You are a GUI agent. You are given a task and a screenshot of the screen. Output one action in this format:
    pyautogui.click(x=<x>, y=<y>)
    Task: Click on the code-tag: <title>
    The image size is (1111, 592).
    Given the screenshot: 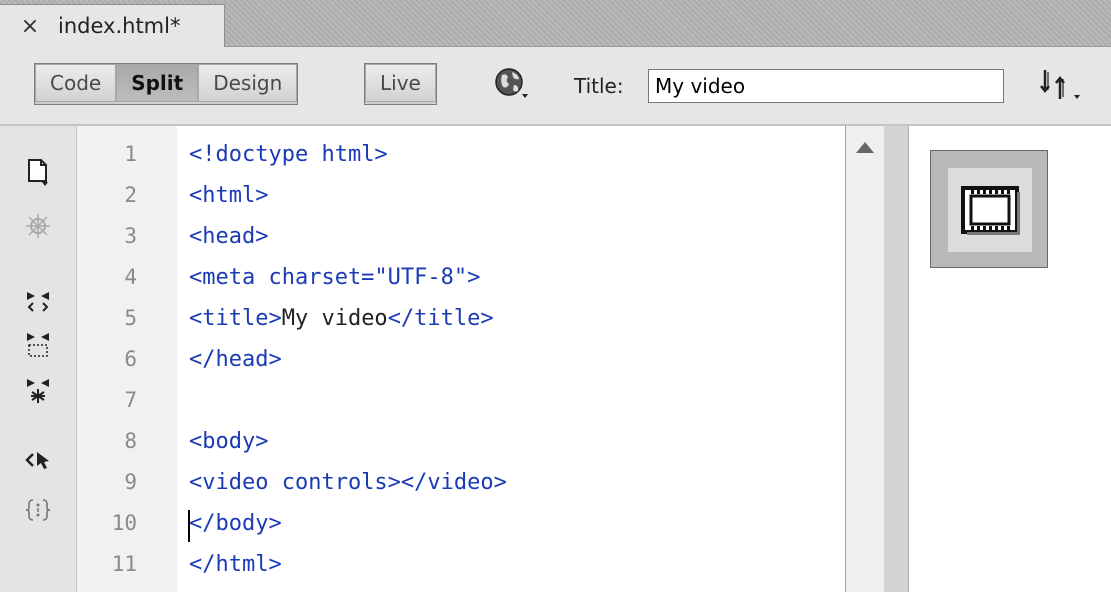 What is the action you would take?
    pyautogui.click(x=235, y=318)
    